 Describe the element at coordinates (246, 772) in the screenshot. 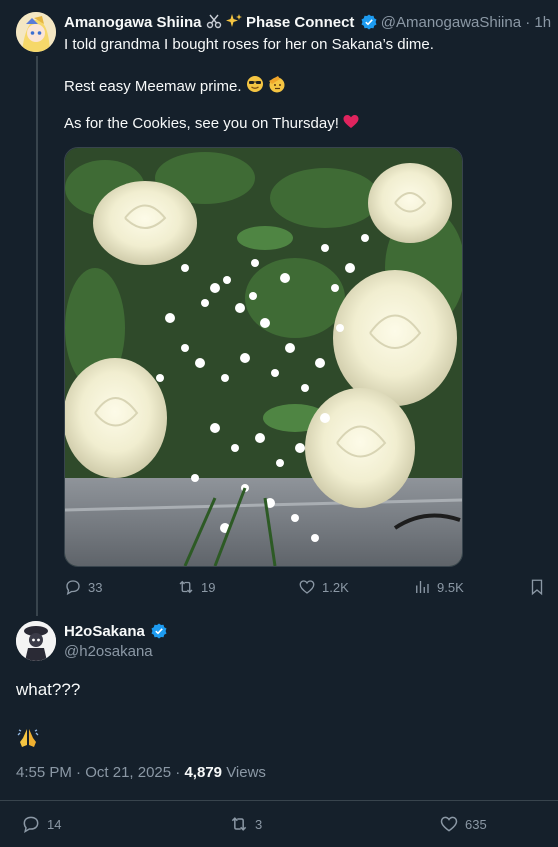

I see `reply-views-label: Views` at that location.